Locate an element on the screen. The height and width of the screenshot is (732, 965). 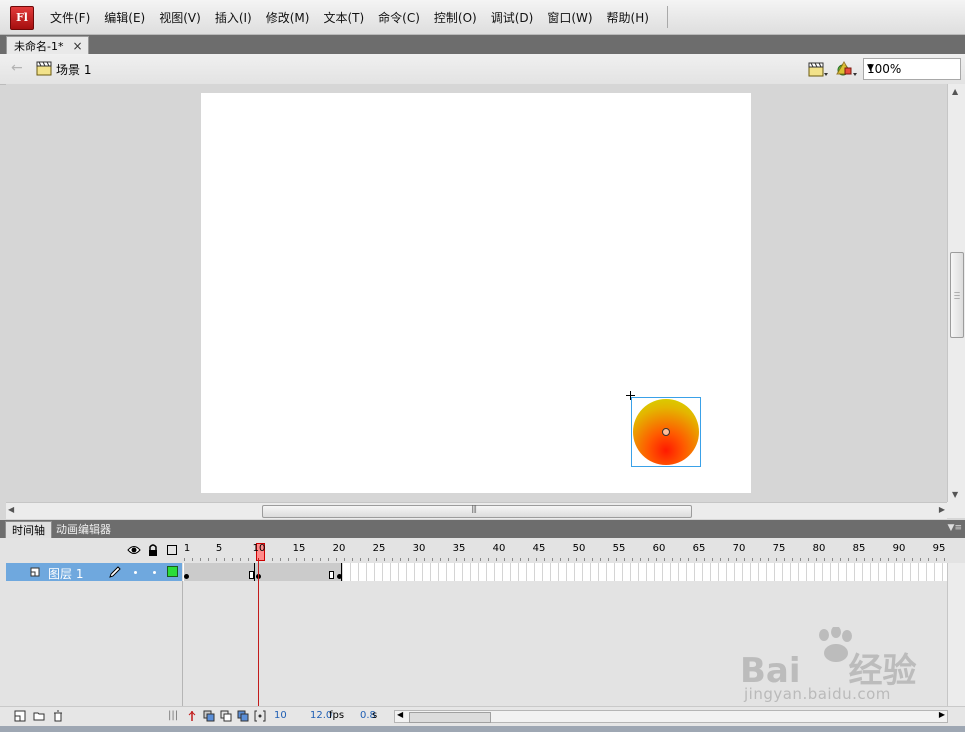
stage-vertical-thumb: — — — is located at coordinates (957, 295).